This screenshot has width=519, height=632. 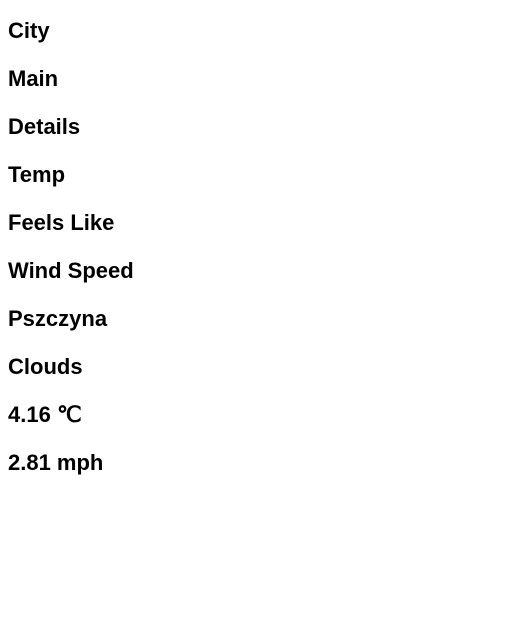 What do you see at coordinates (258, 408) in the screenshot?
I see `temperature-value-row: 4.16 ℃` at bounding box center [258, 408].